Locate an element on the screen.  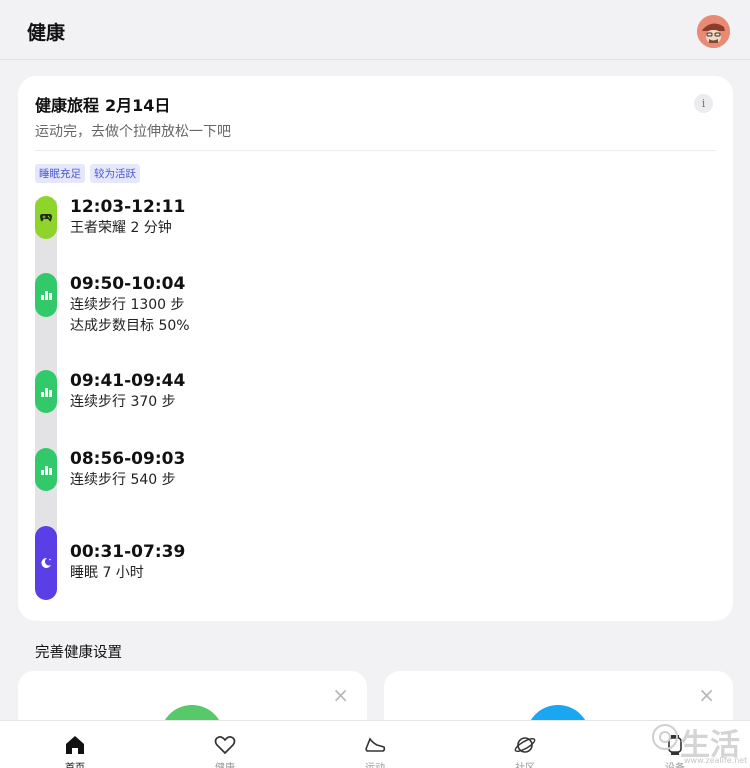
tab-label: 健康 is located at coordinates (225, 763).